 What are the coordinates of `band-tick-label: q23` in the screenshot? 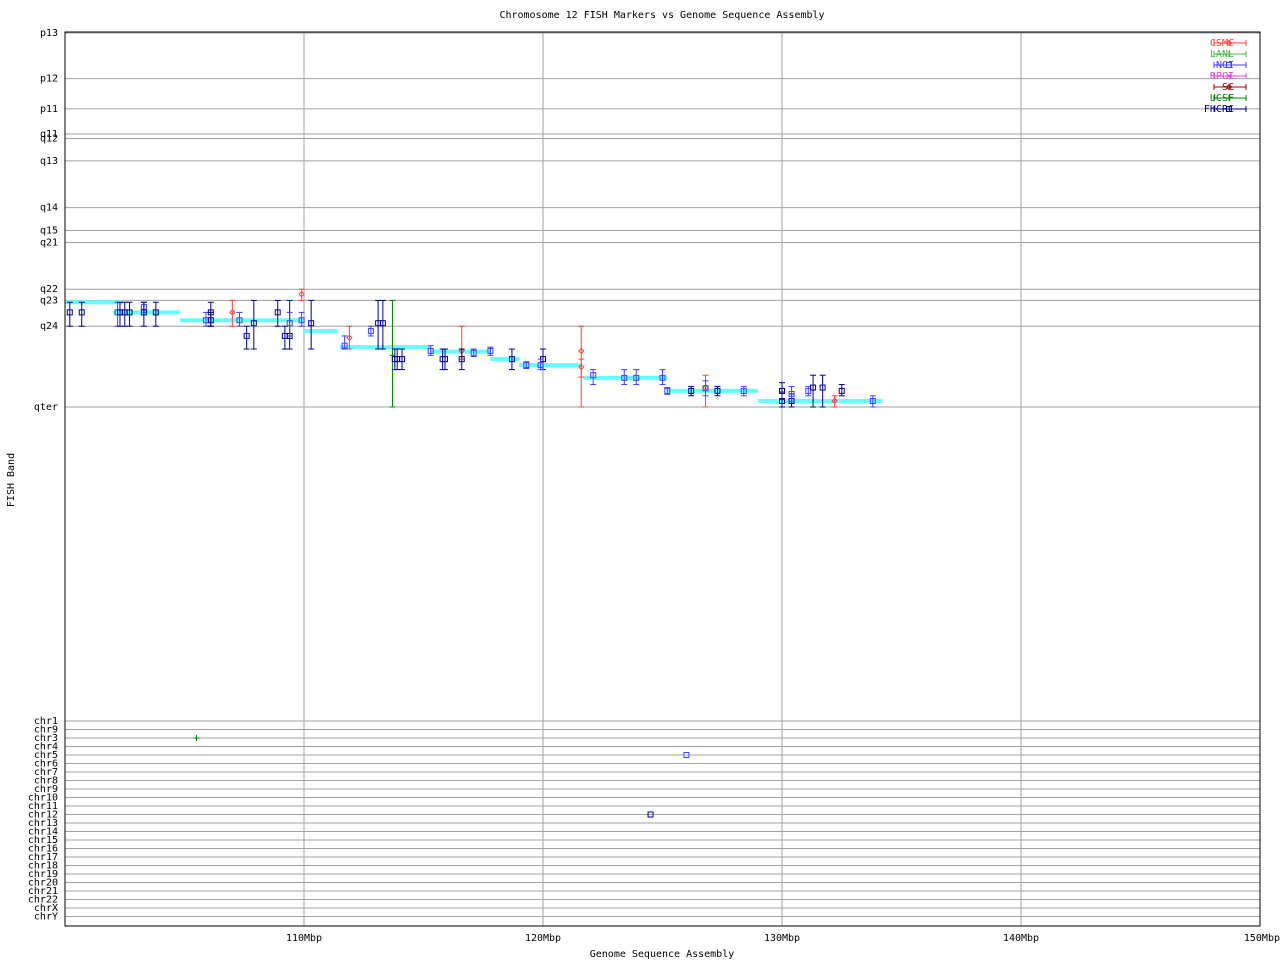 It's located at (49, 300).